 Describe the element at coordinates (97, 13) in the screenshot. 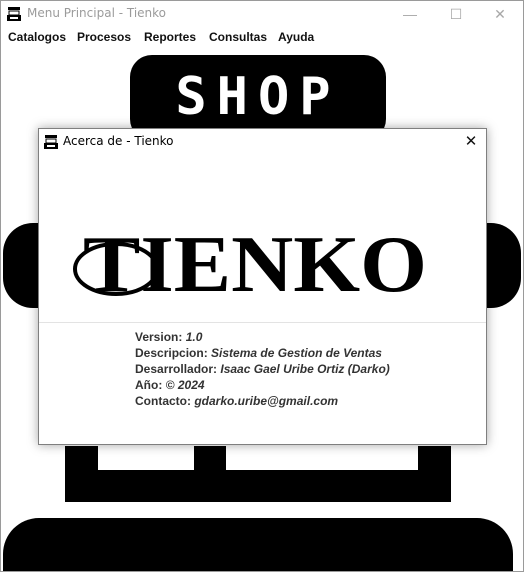

I see `window-title: Menu Principal - Tienko` at that location.